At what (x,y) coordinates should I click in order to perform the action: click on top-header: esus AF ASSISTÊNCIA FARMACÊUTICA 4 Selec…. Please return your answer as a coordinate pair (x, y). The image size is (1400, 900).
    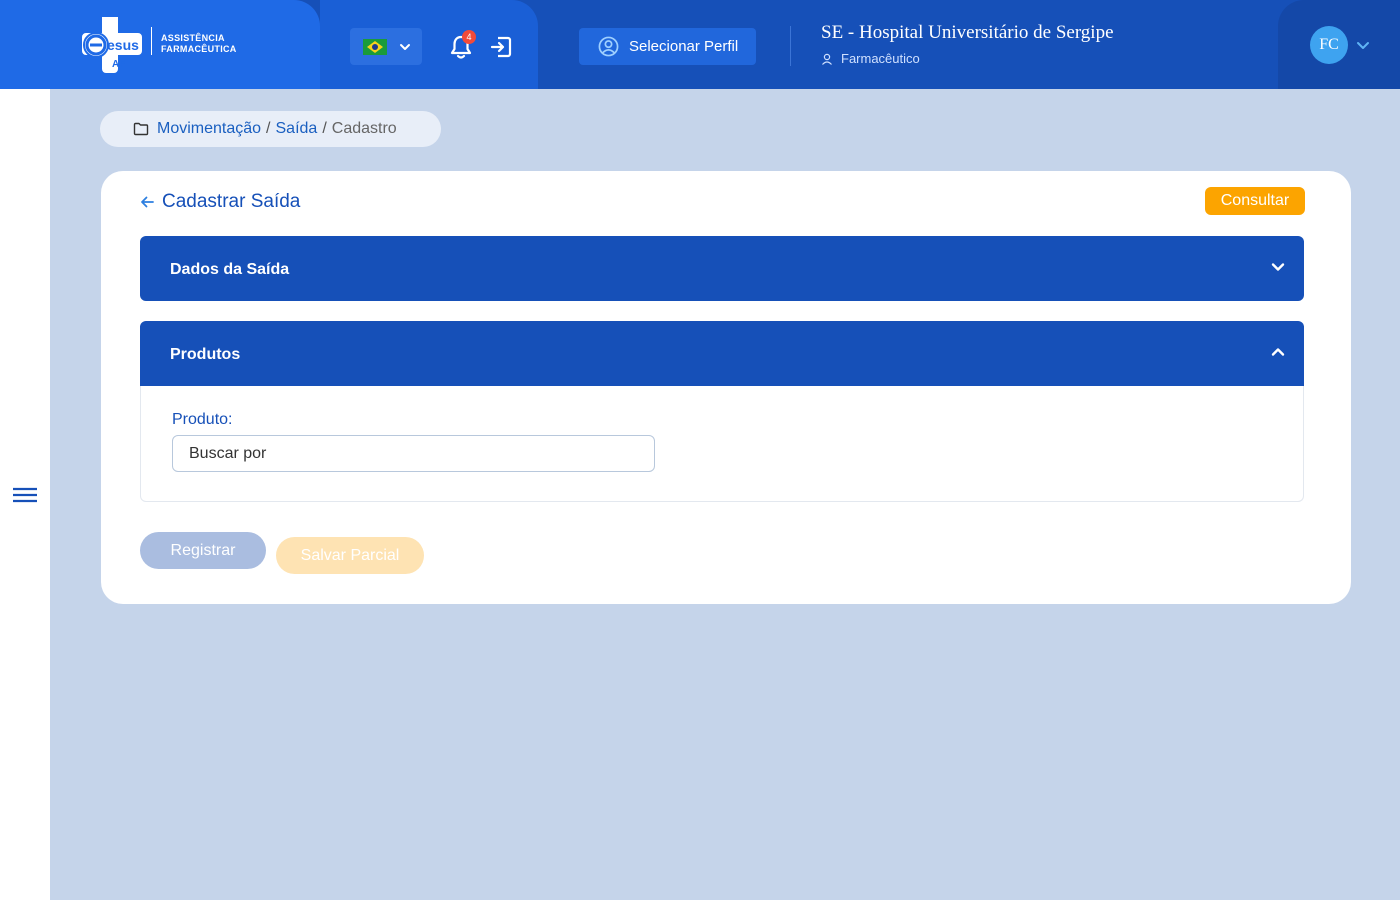
    Looking at the image, I should click on (700, 44).